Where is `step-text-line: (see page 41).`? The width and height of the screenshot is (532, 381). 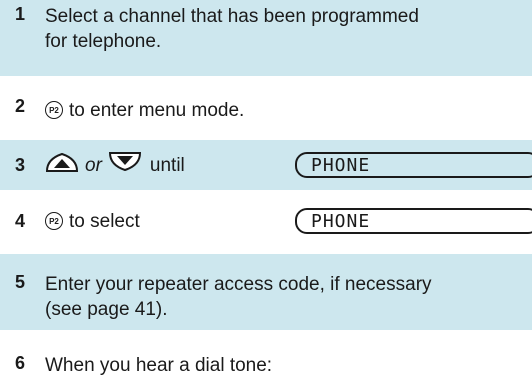 step-text-line: (see page 41). is located at coordinates (106, 309).